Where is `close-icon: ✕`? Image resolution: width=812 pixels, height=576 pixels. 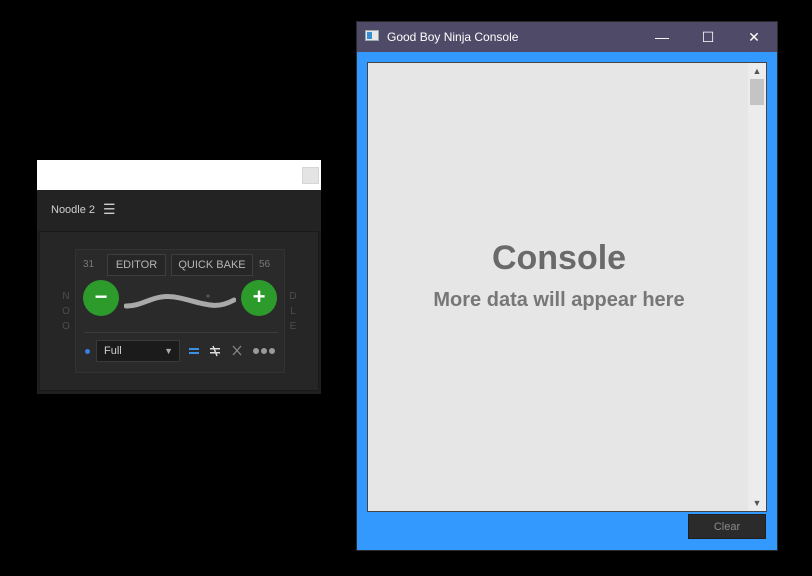
close-icon: ✕ is located at coordinates (754, 37).